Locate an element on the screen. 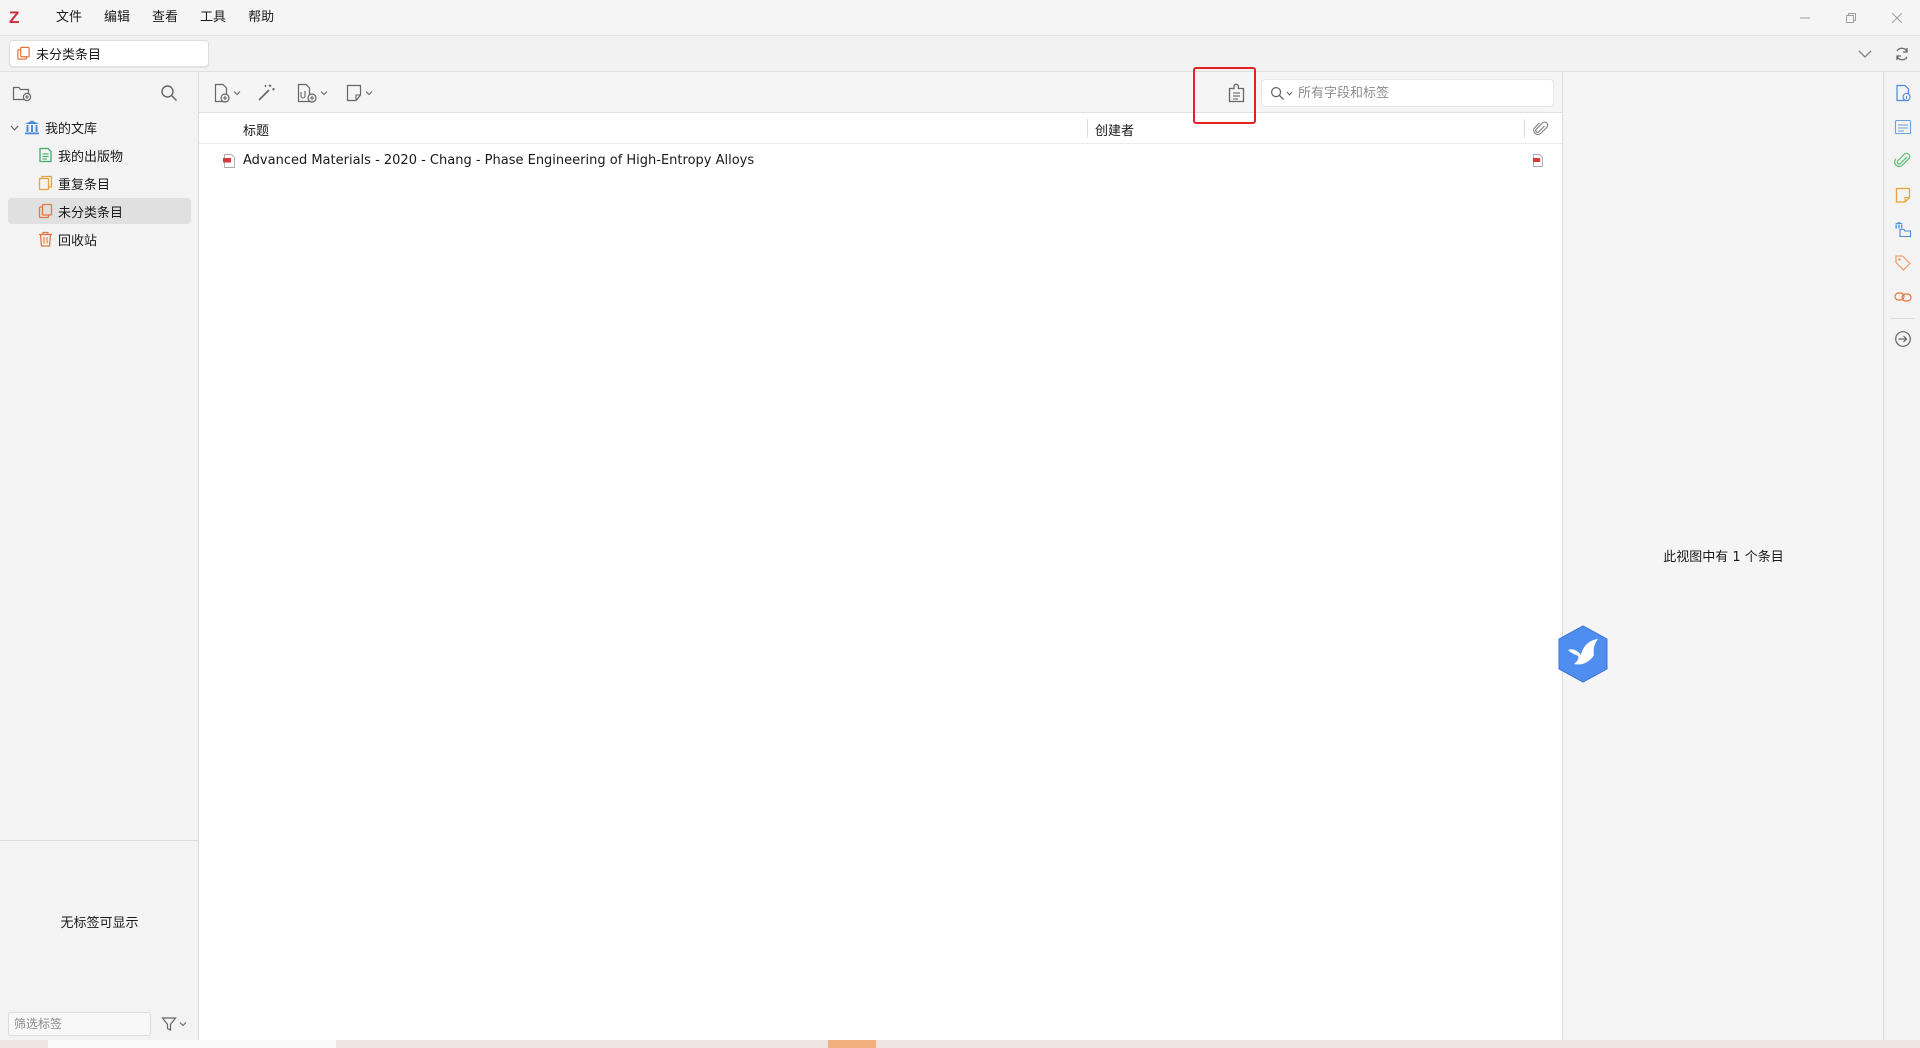  search-mode-button is located at coordinates (1279, 93).